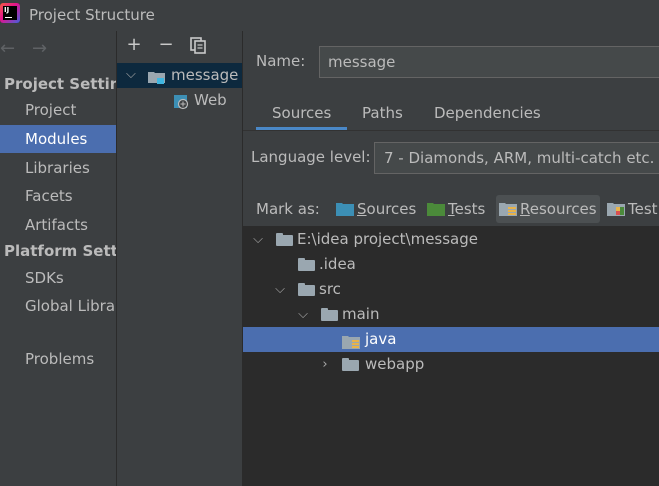 The image size is (659, 486). Describe the element at coordinates (58, 359) in the screenshot. I see `nav-item-problems: Problems` at that location.